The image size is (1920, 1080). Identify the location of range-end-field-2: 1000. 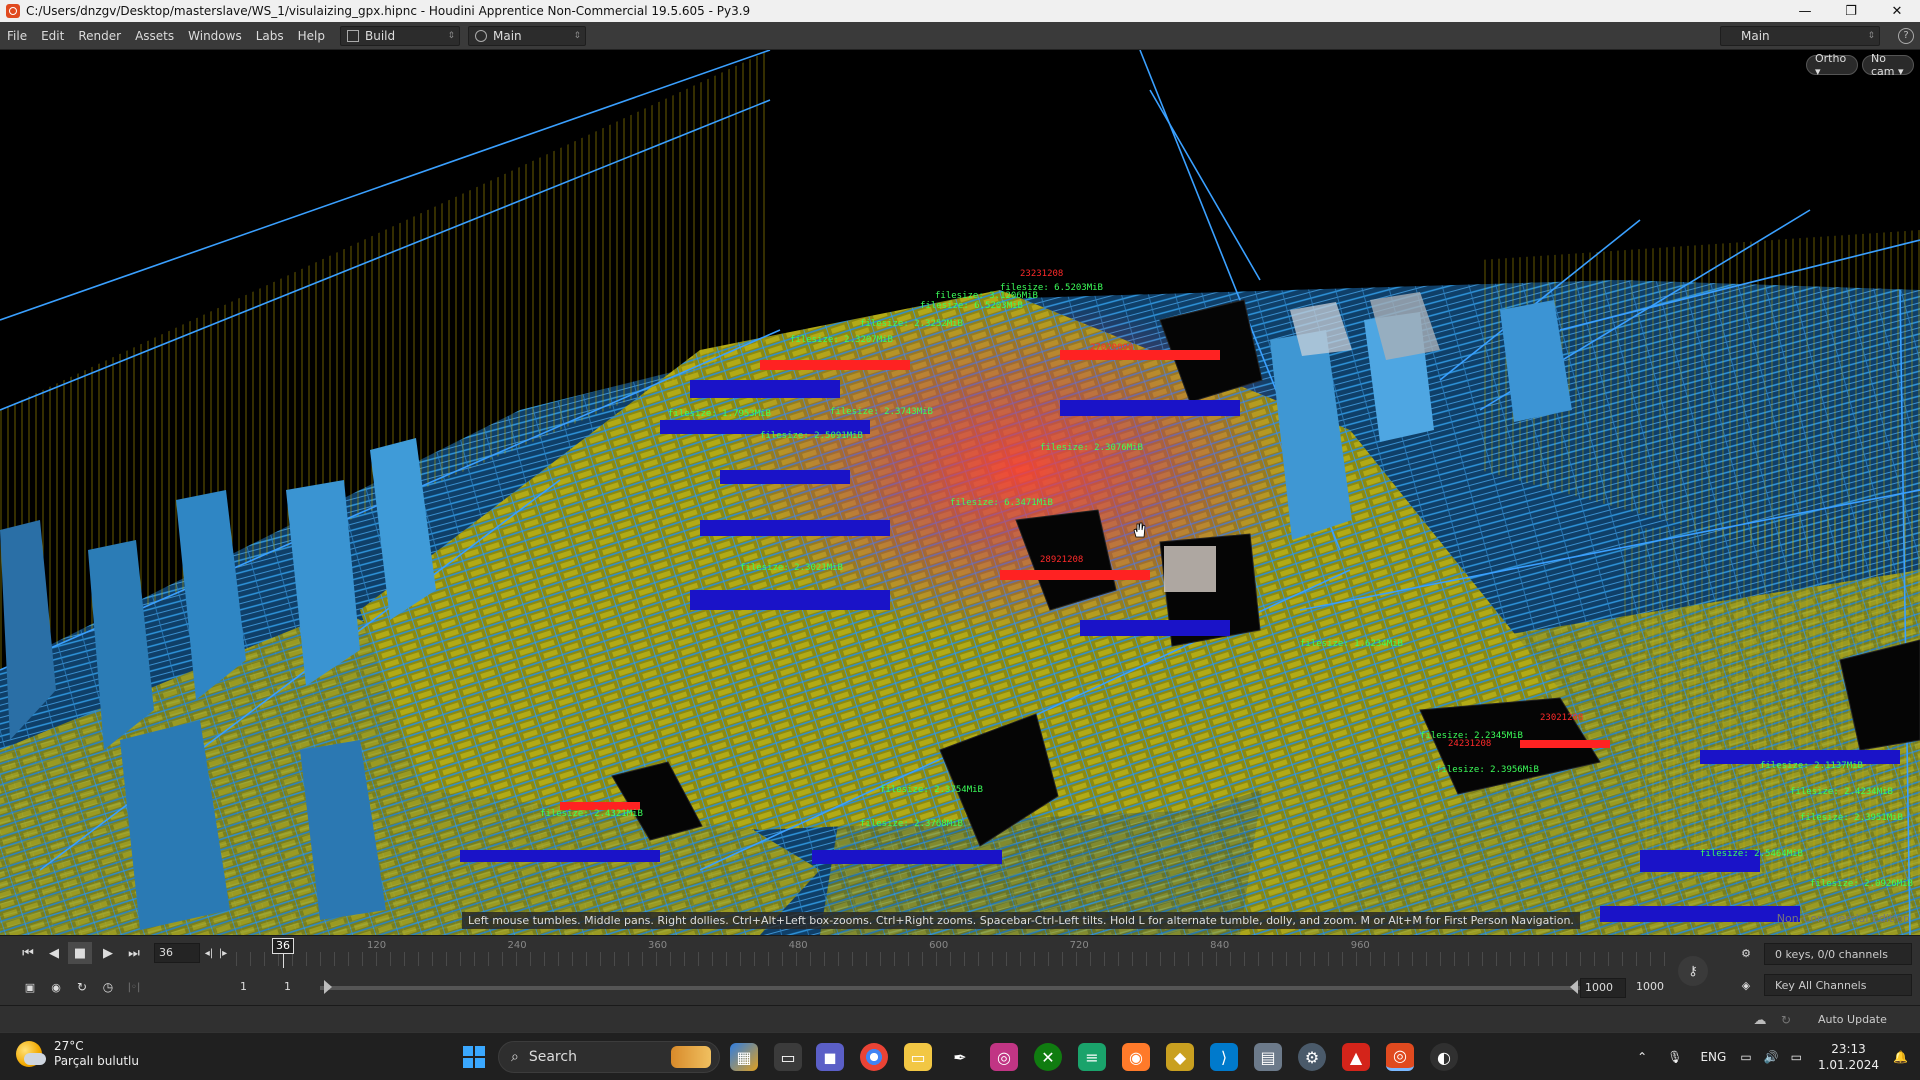
(1655, 988).